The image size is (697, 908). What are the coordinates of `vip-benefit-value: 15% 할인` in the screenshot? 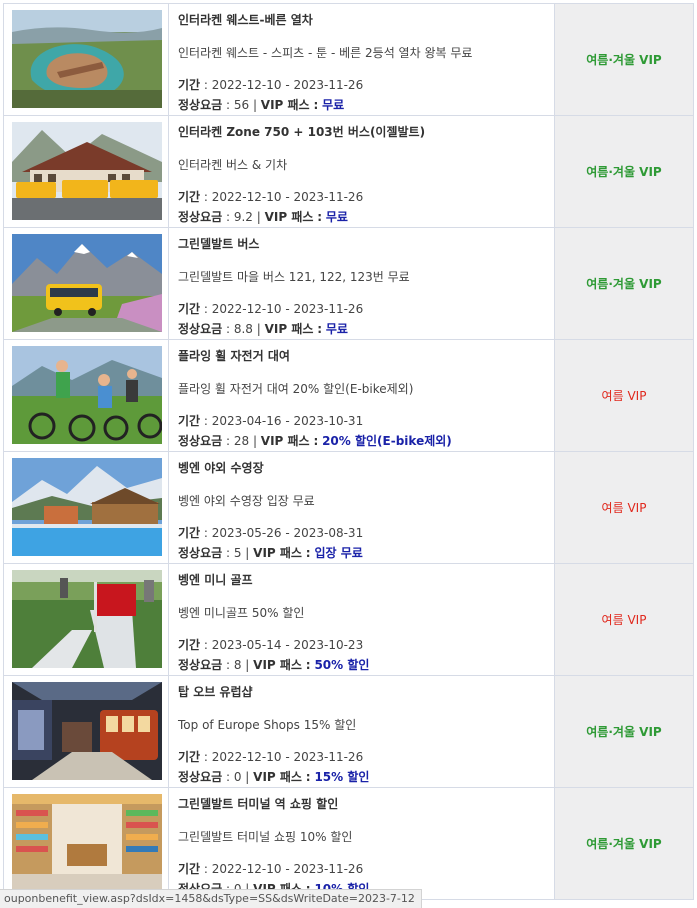 It's located at (342, 777).